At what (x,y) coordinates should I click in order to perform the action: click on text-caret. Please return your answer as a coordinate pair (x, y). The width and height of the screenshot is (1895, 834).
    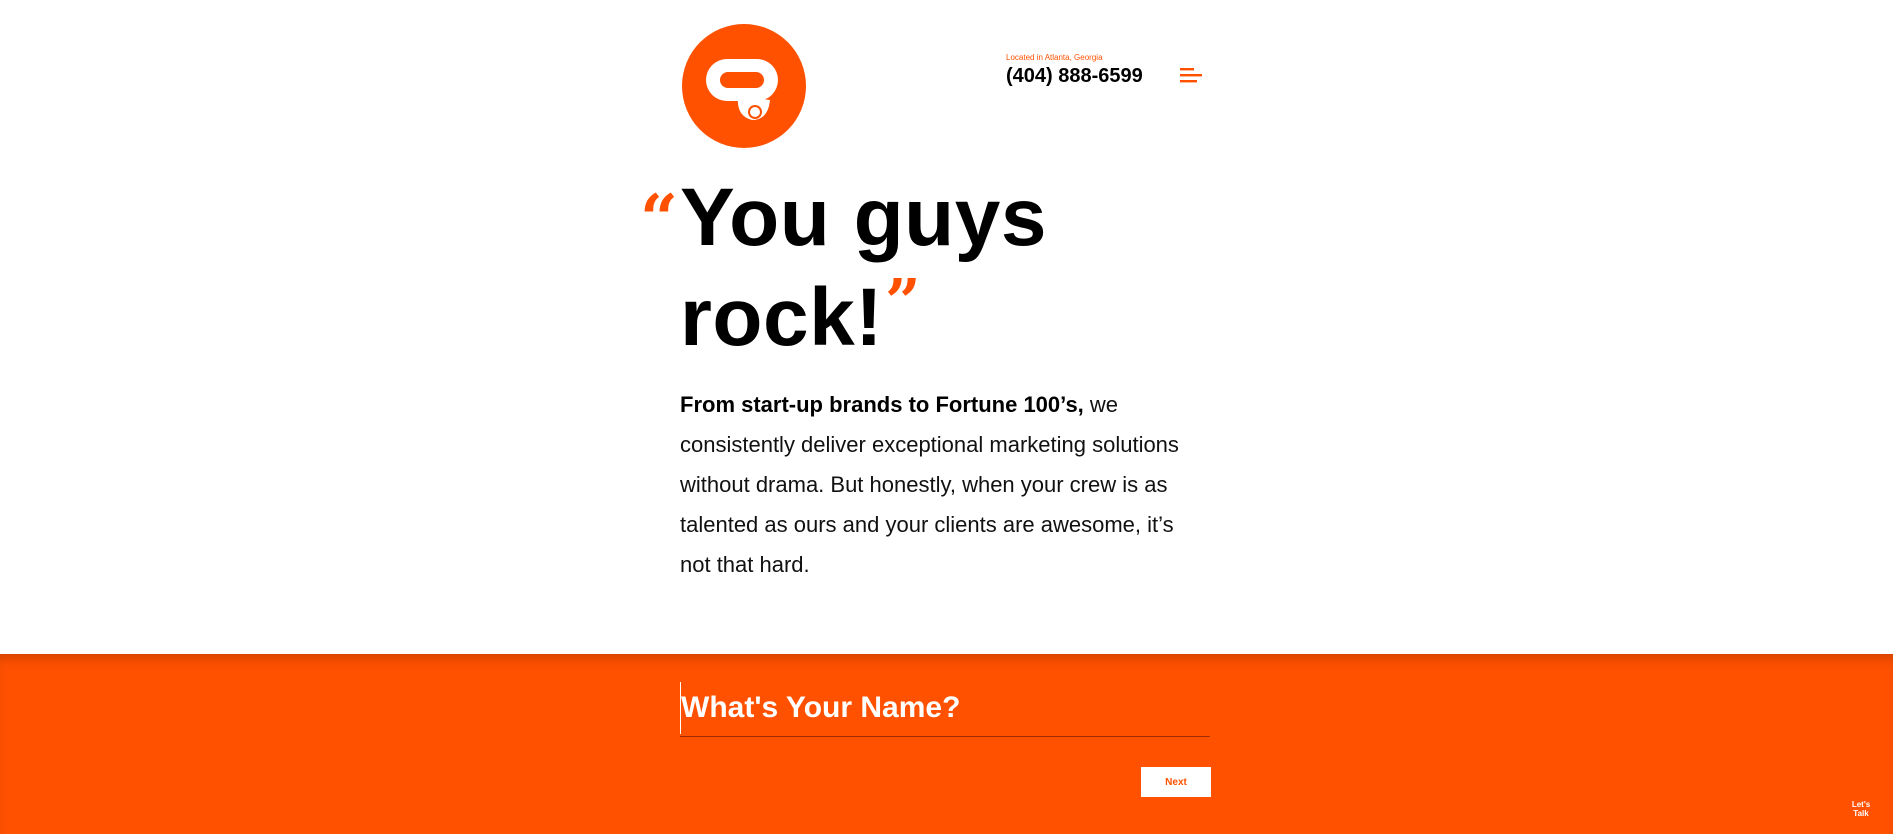
    Looking at the image, I should click on (680, 708).